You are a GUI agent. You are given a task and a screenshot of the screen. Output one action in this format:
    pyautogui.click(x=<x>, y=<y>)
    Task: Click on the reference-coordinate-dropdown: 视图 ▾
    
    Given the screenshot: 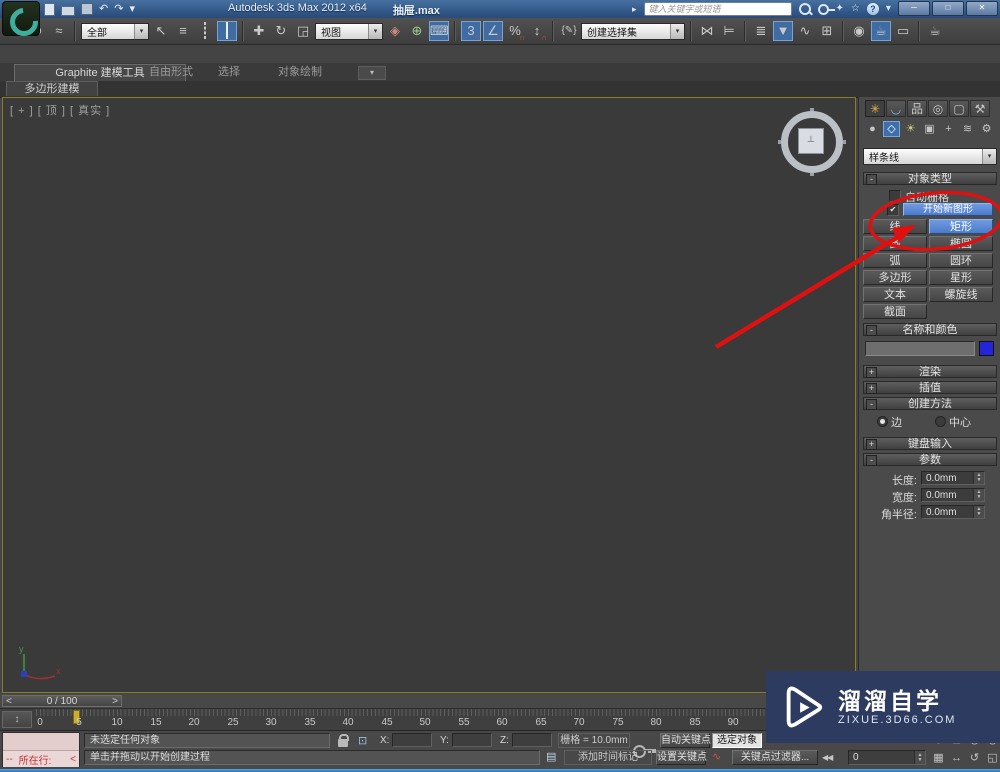 What is the action you would take?
    pyautogui.click(x=349, y=31)
    